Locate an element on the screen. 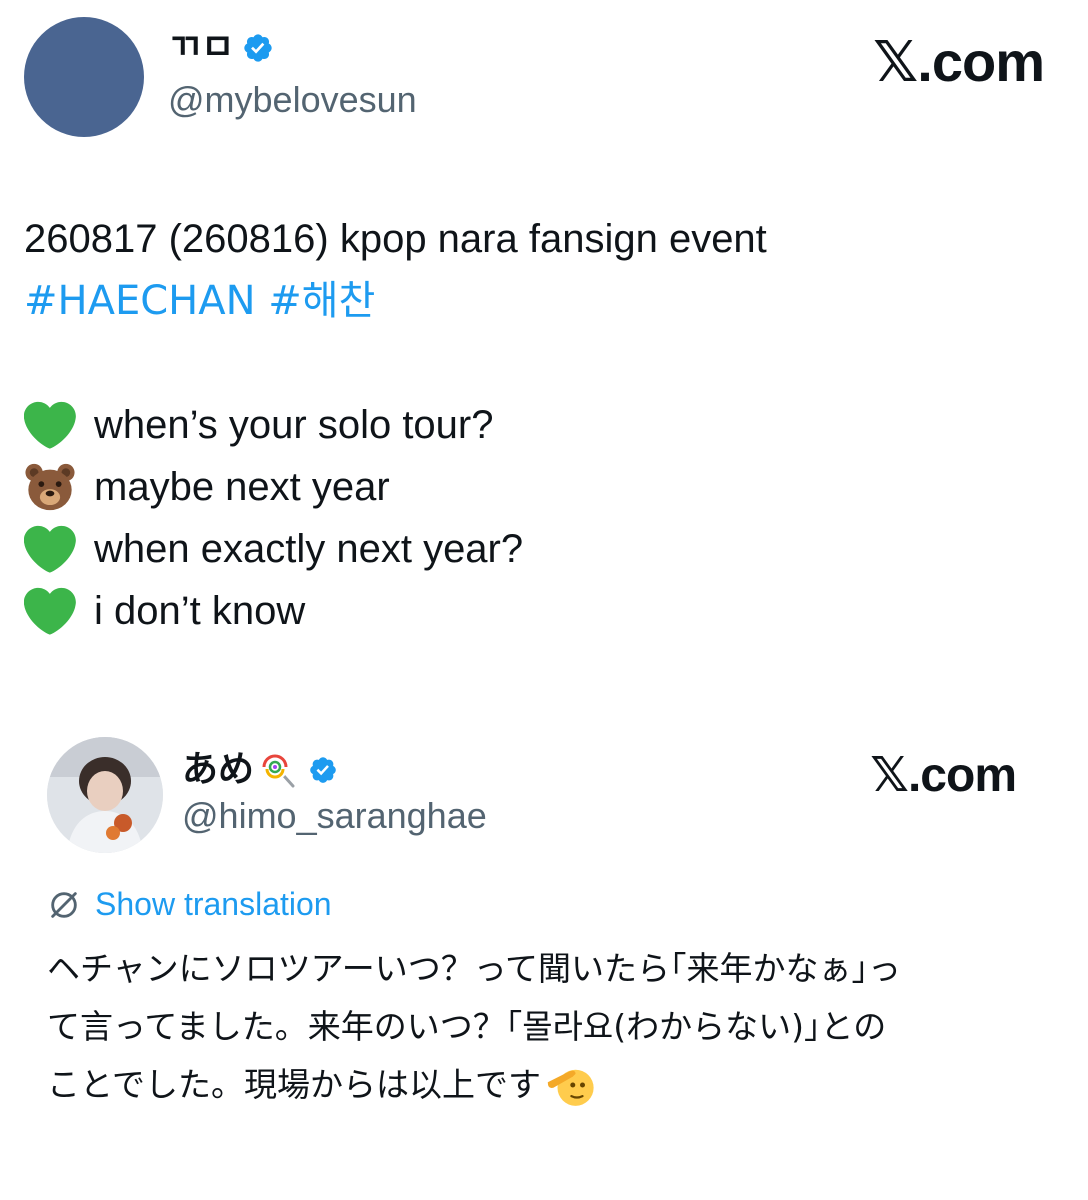 This screenshot has width=1088, height=1200. main-handle: @mybelovesun is located at coordinates (292, 100).